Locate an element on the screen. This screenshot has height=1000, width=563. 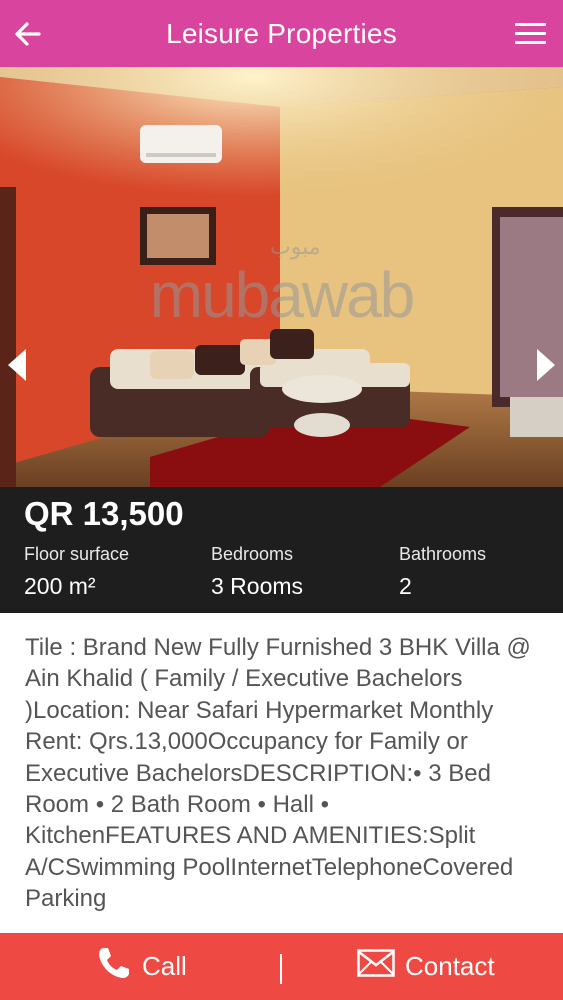
stat-bedrooms: Bedrooms 3 Rooms is located at coordinates (257, 572).